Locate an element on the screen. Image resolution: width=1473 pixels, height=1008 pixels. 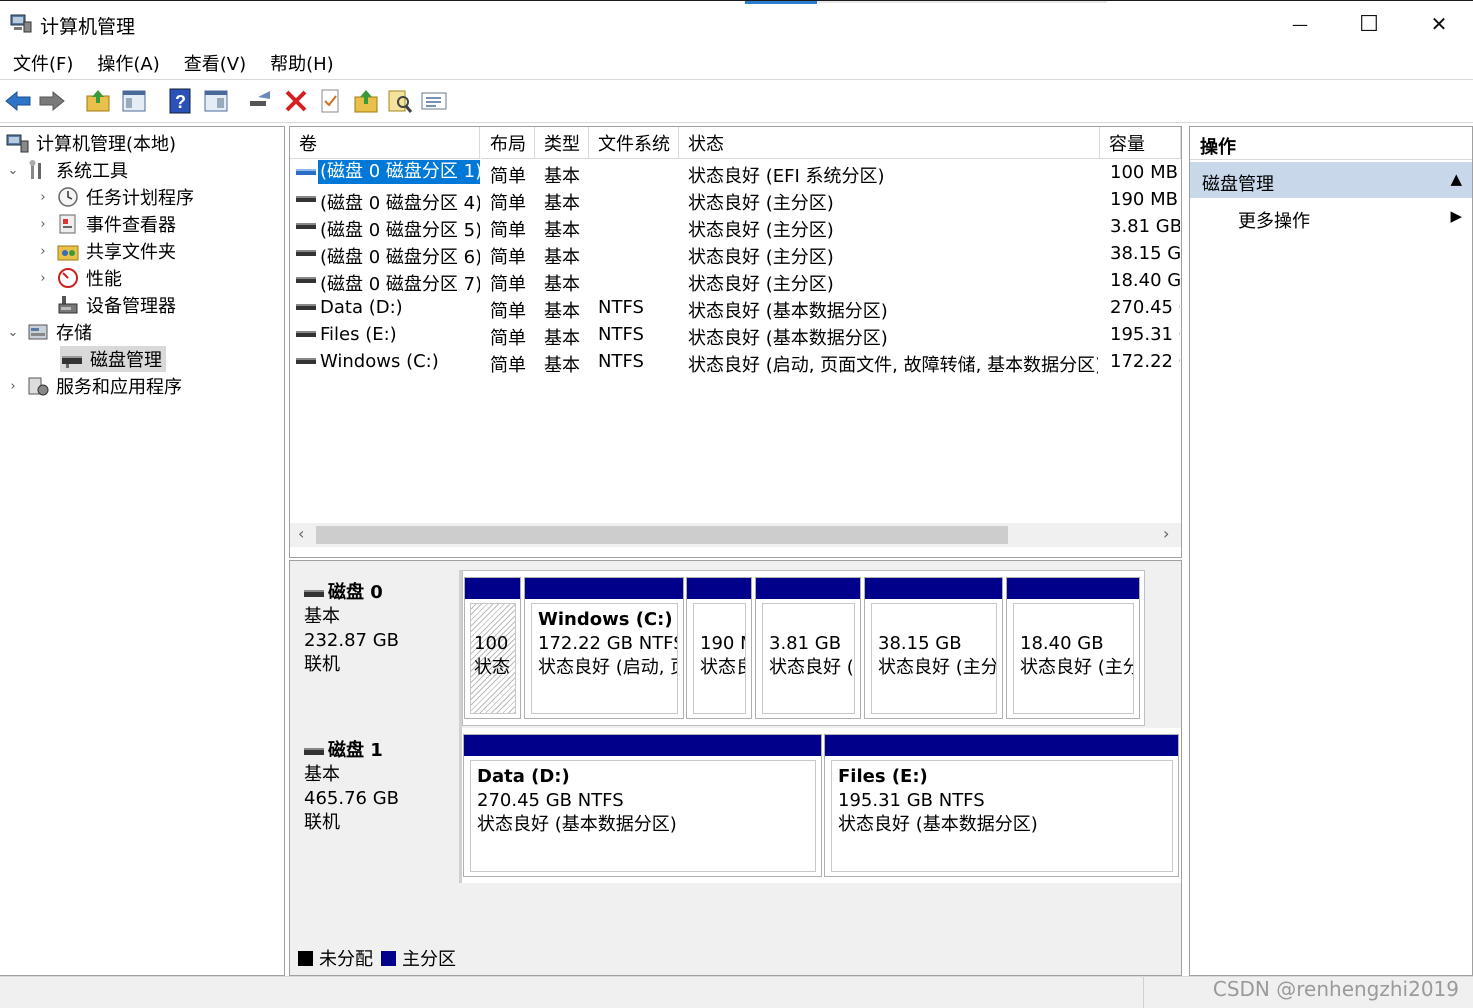
tree-label-storage: 存储 is located at coordinates (74, 333).